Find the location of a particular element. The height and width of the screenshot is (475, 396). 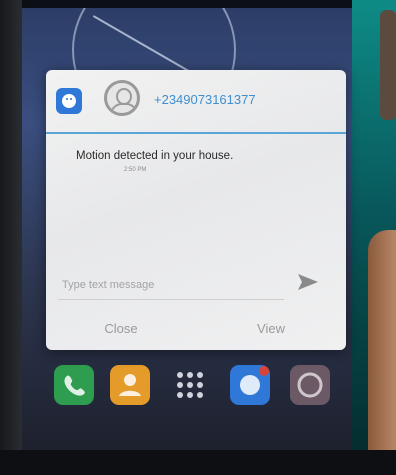

phone-bottom-bezel is located at coordinates (198, 462).